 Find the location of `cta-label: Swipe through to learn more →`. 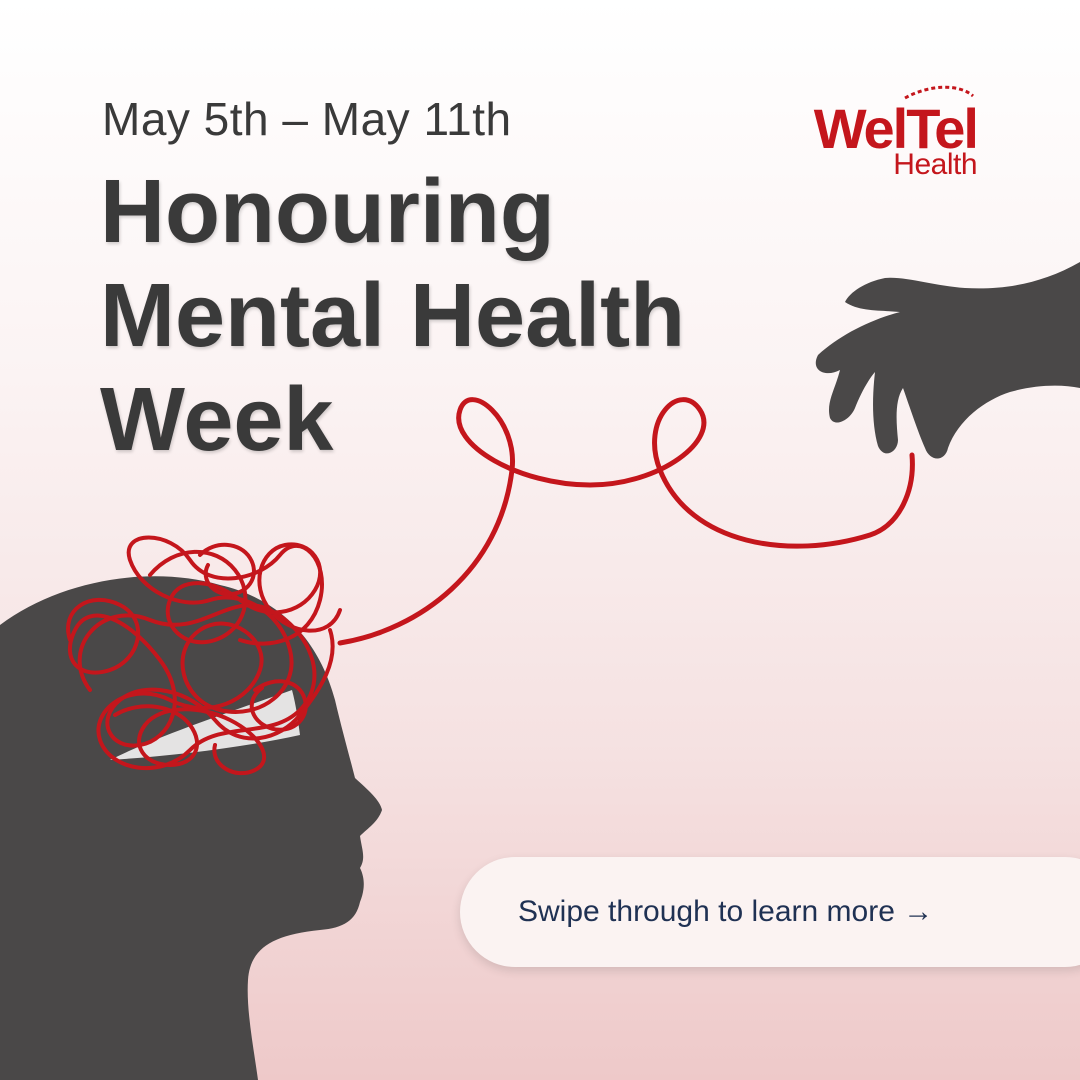

cta-label: Swipe through to learn more → is located at coordinates (726, 911).